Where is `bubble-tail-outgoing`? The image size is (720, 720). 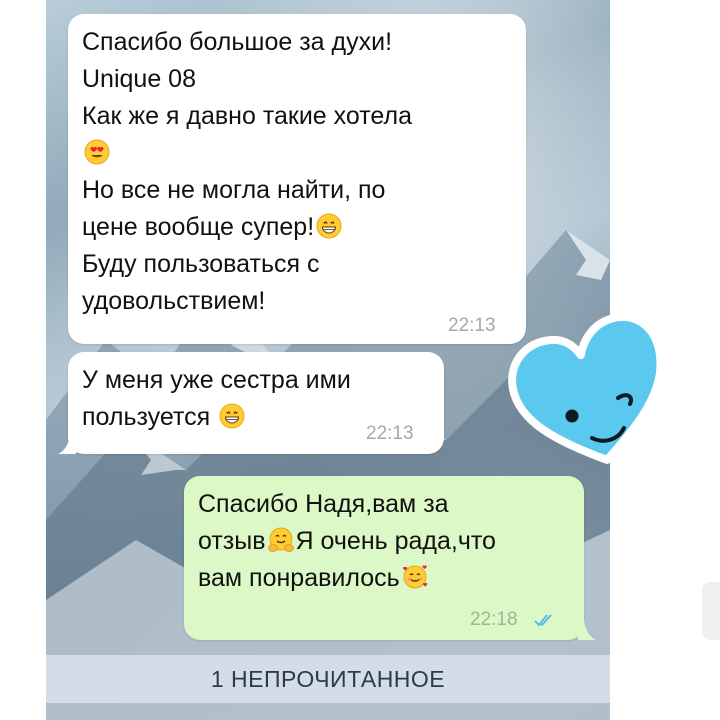 bubble-tail-outgoing is located at coordinates (587, 628).